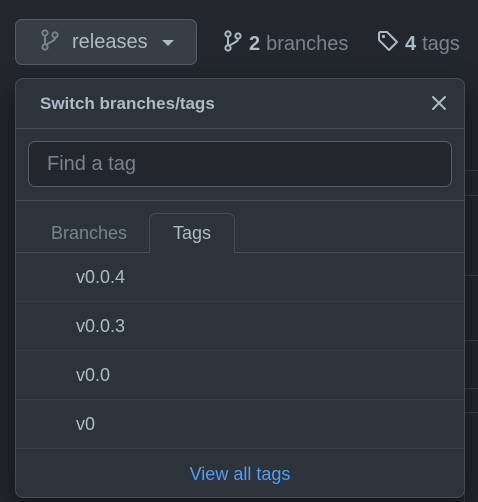  Describe the element at coordinates (307, 43) in the screenshot. I see `branches-label: branches` at that location.